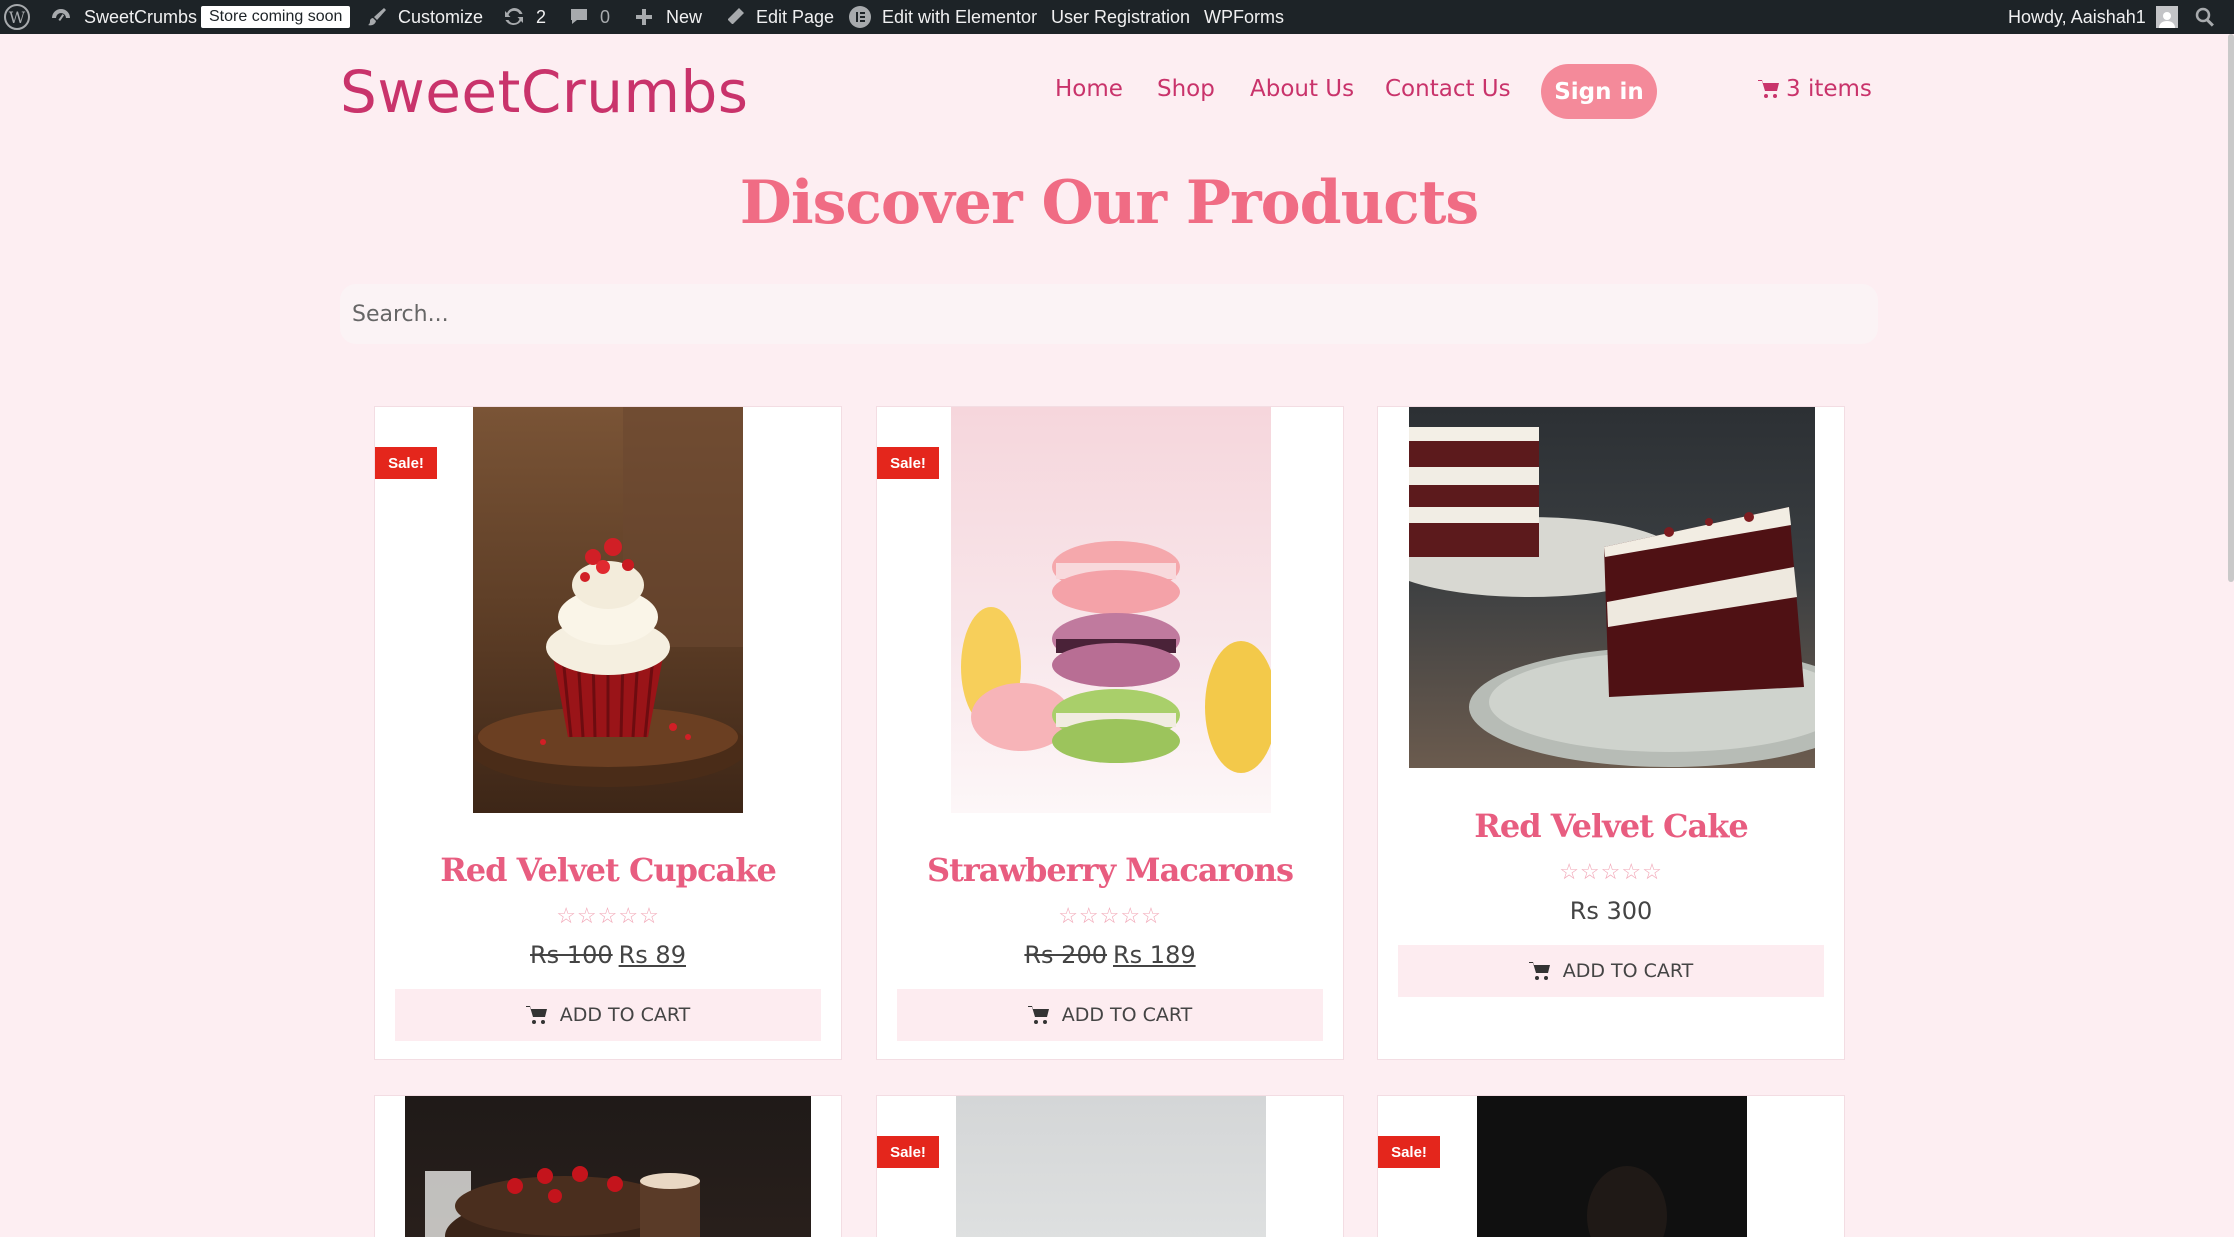  I want to click on site-logo: SweetCrumbs, so click(544, 92).